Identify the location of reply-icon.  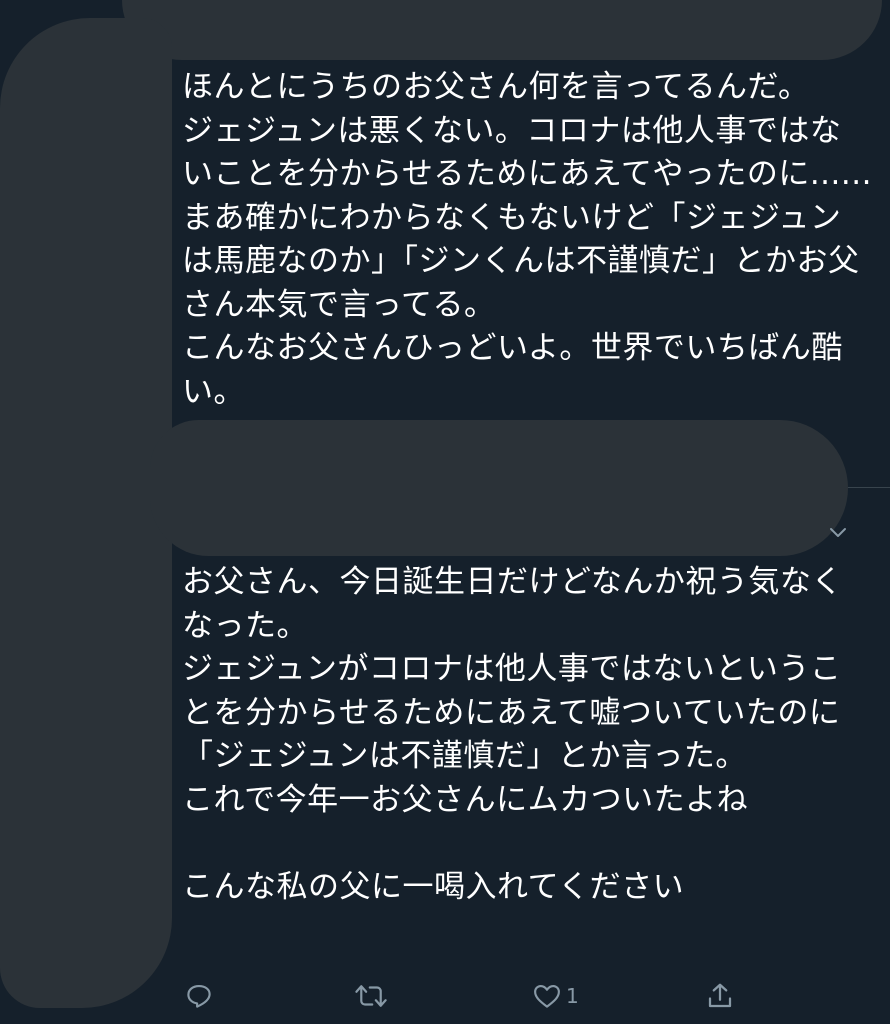
(199, 996).